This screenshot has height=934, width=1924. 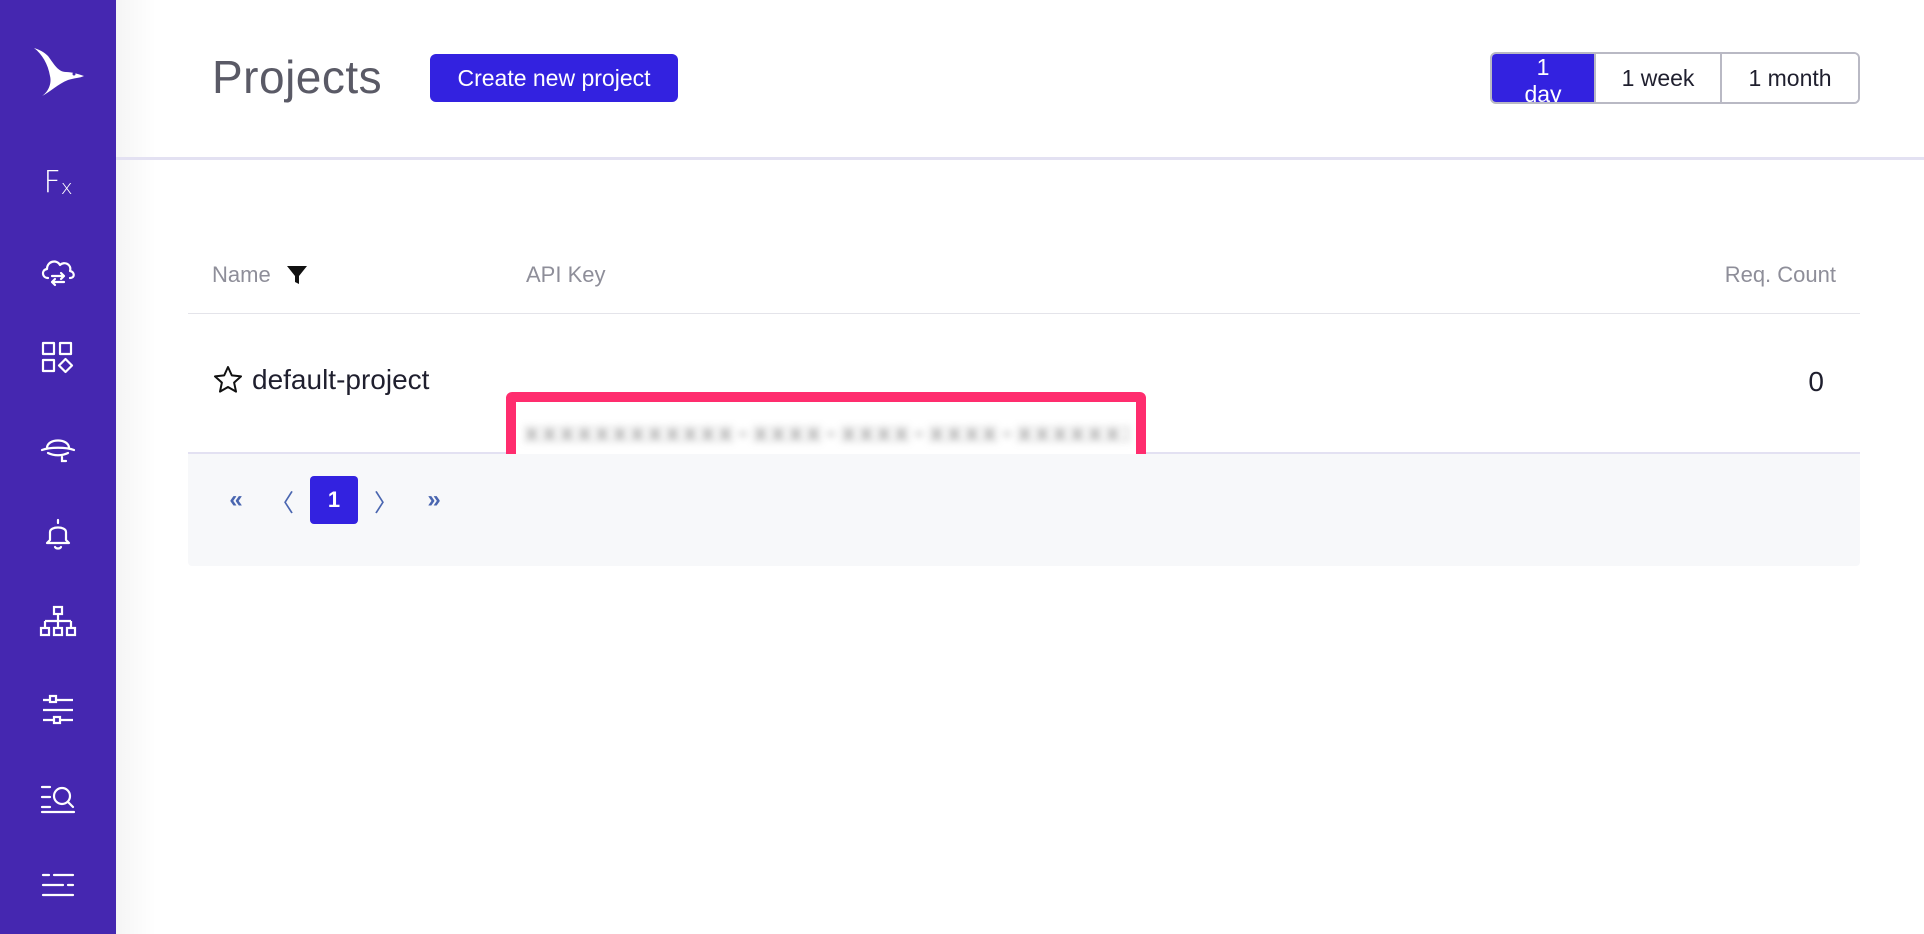 I want to click on list-search-icon, so click(x=58, y=799).